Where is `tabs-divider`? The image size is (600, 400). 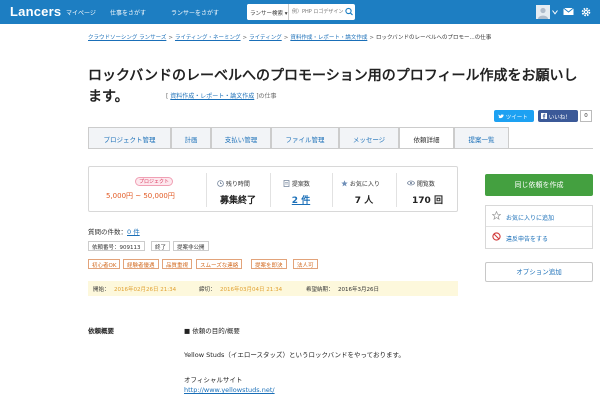
tabs-divider is located at coordinates (340, 148).